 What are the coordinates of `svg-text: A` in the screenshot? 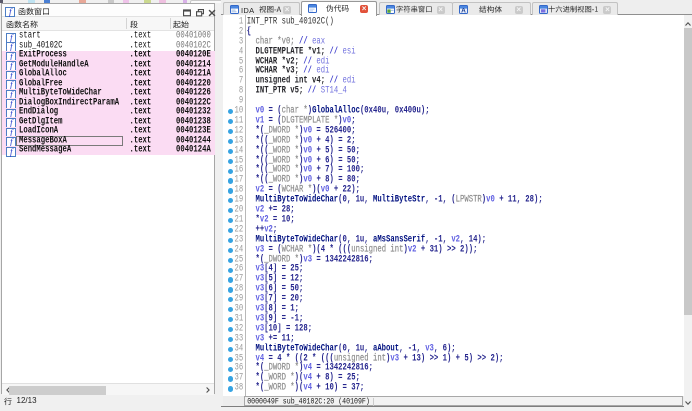 It's located at (463, 11).